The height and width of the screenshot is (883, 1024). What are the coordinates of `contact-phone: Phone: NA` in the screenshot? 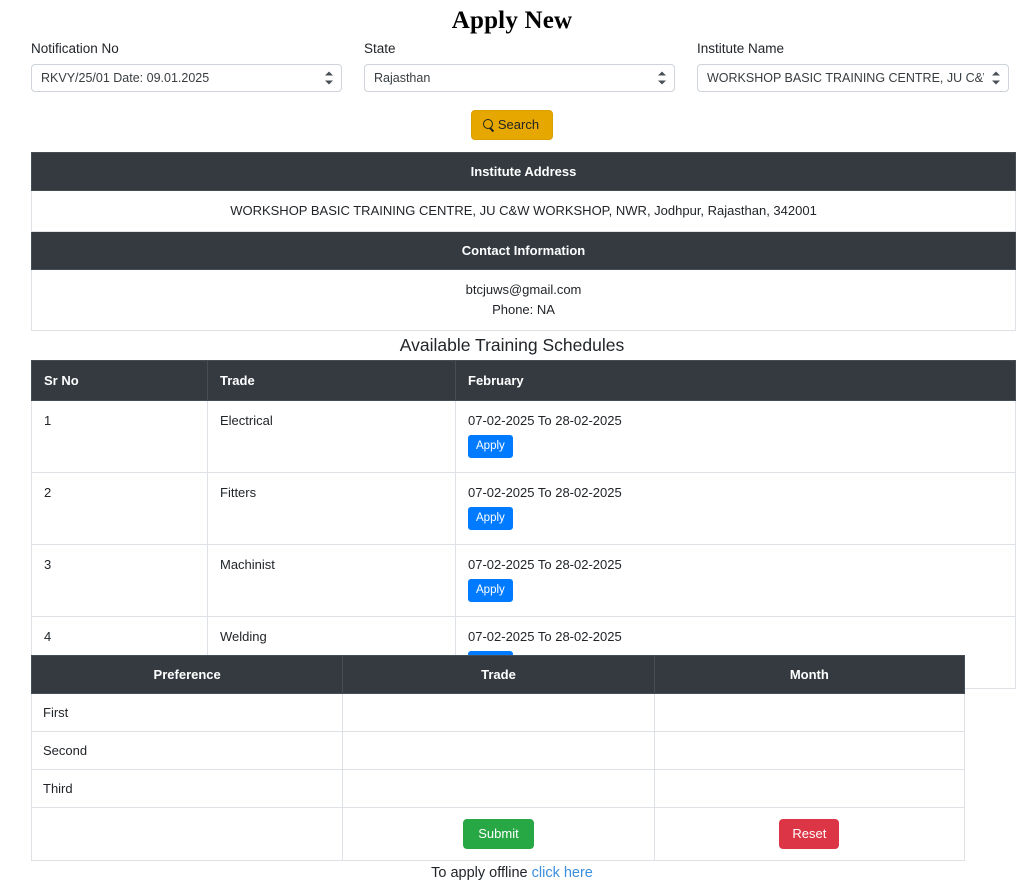 It's located at (523, 309).